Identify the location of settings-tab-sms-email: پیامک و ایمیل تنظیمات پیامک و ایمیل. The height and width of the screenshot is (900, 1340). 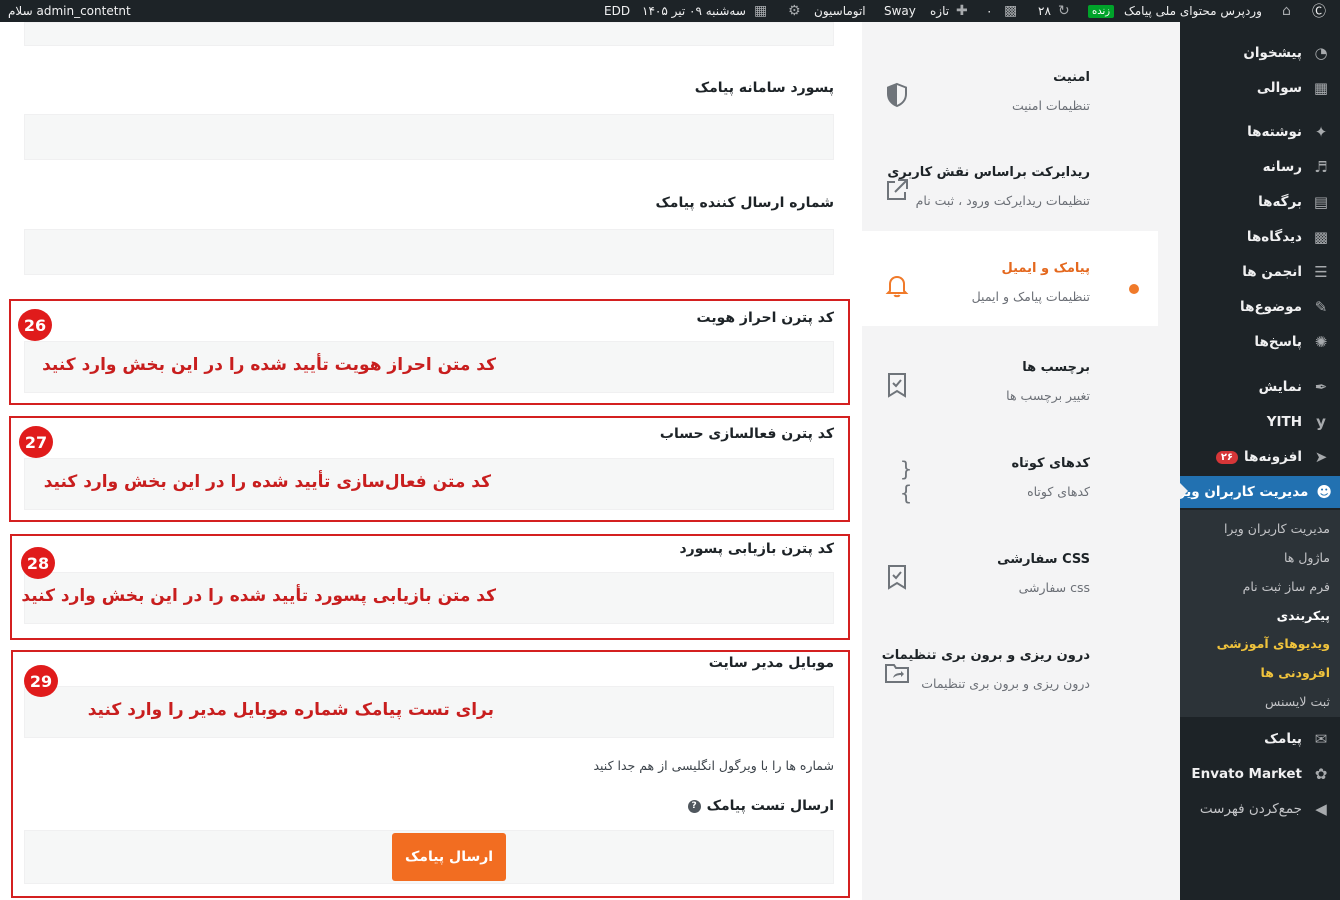
(1010, 278).